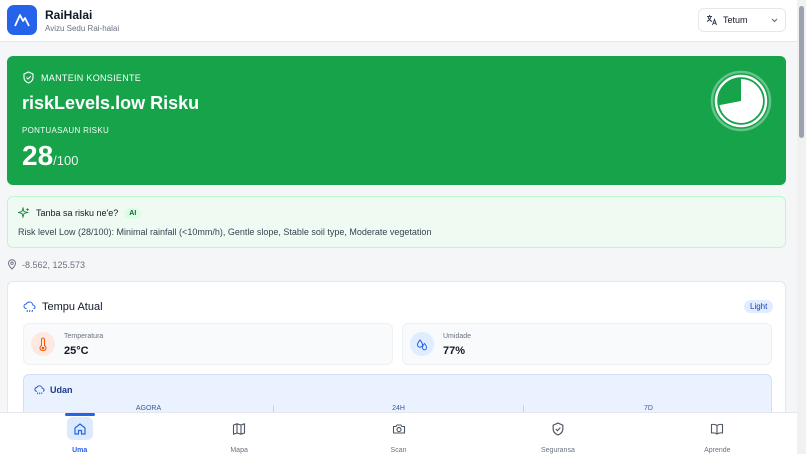 The width and height of the screenshot is (806, 454). I want to click on language-selector: Tetum, so click(742, 20).